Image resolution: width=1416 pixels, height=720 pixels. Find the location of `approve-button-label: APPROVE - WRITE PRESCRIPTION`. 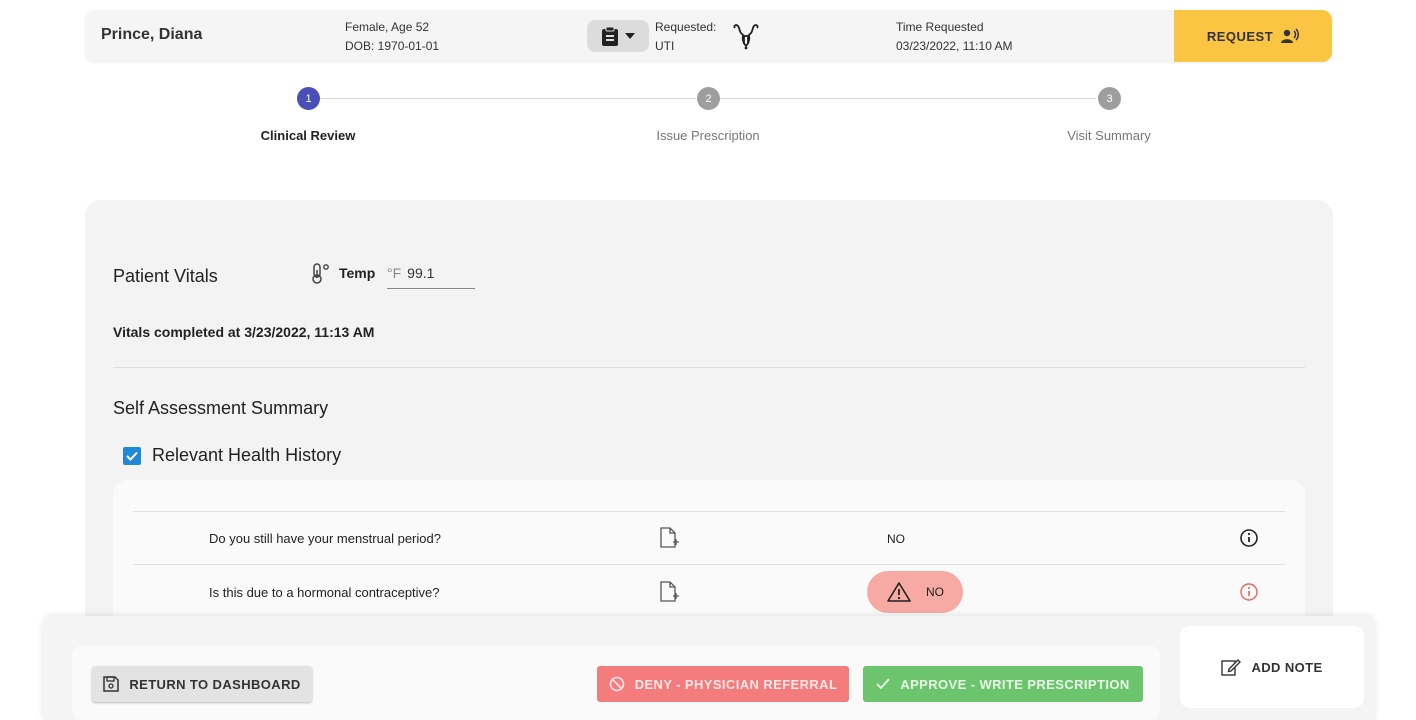

approve-button-label: APPROVE - WRITE PRESCRIPTION is located at coordinates (1015, 684).